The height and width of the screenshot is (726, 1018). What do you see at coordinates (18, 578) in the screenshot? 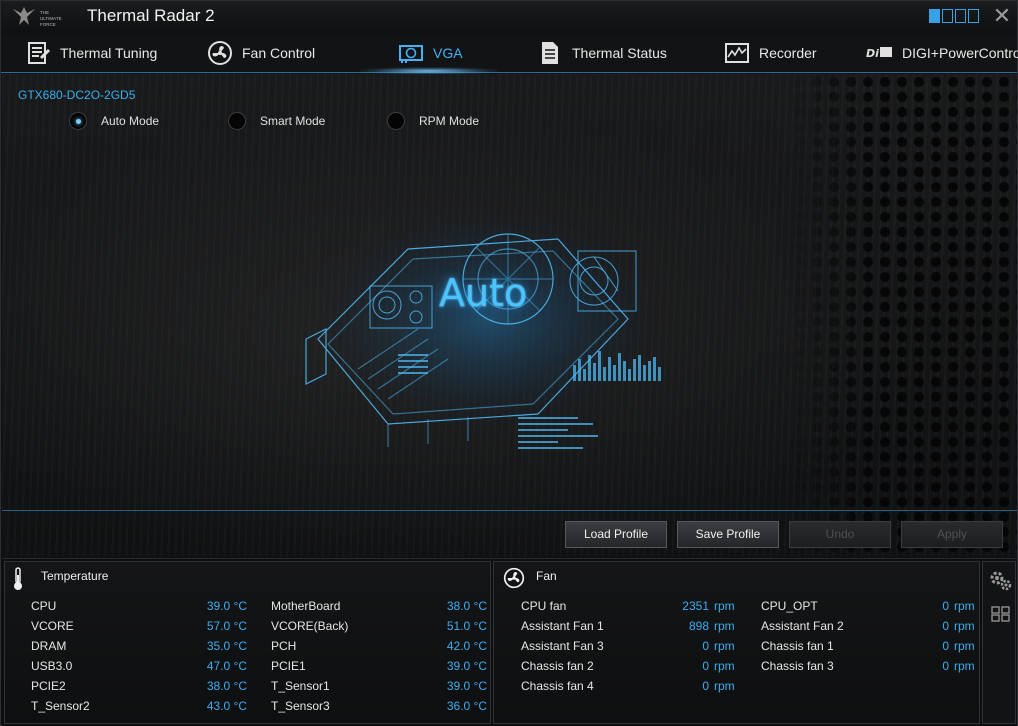
I see `thermometer-icon` at bounding box center [18, 578].